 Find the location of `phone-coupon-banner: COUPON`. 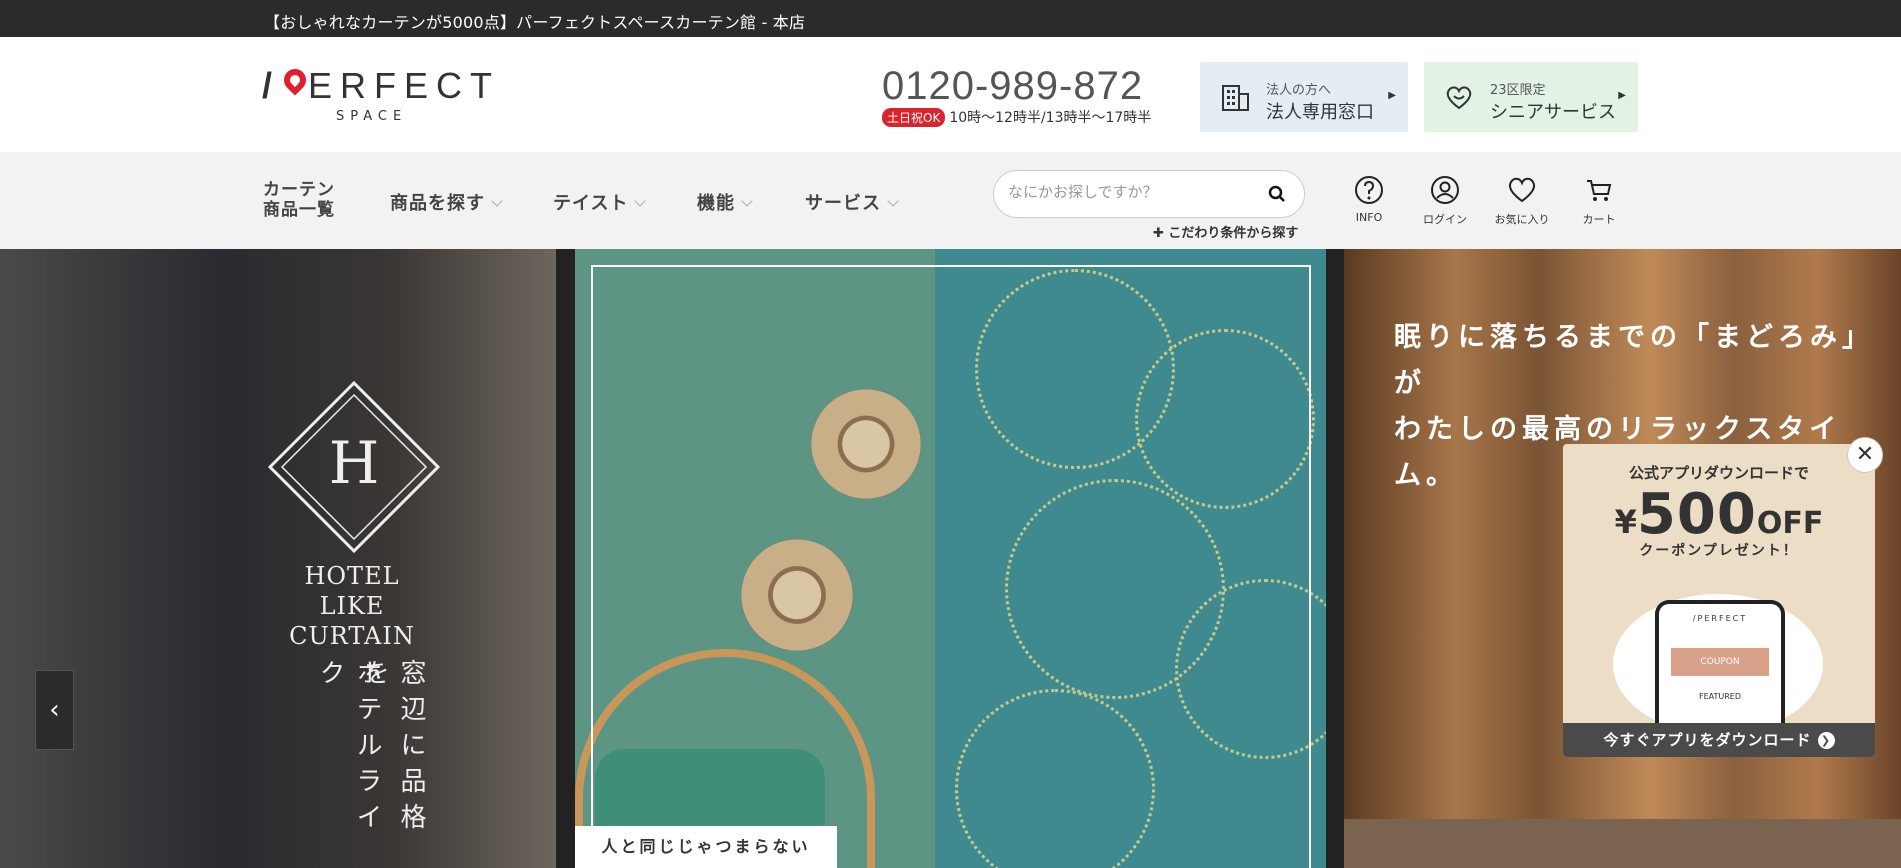

phone-coupon-banner: COUPON is located at coordinates (1720, 662).